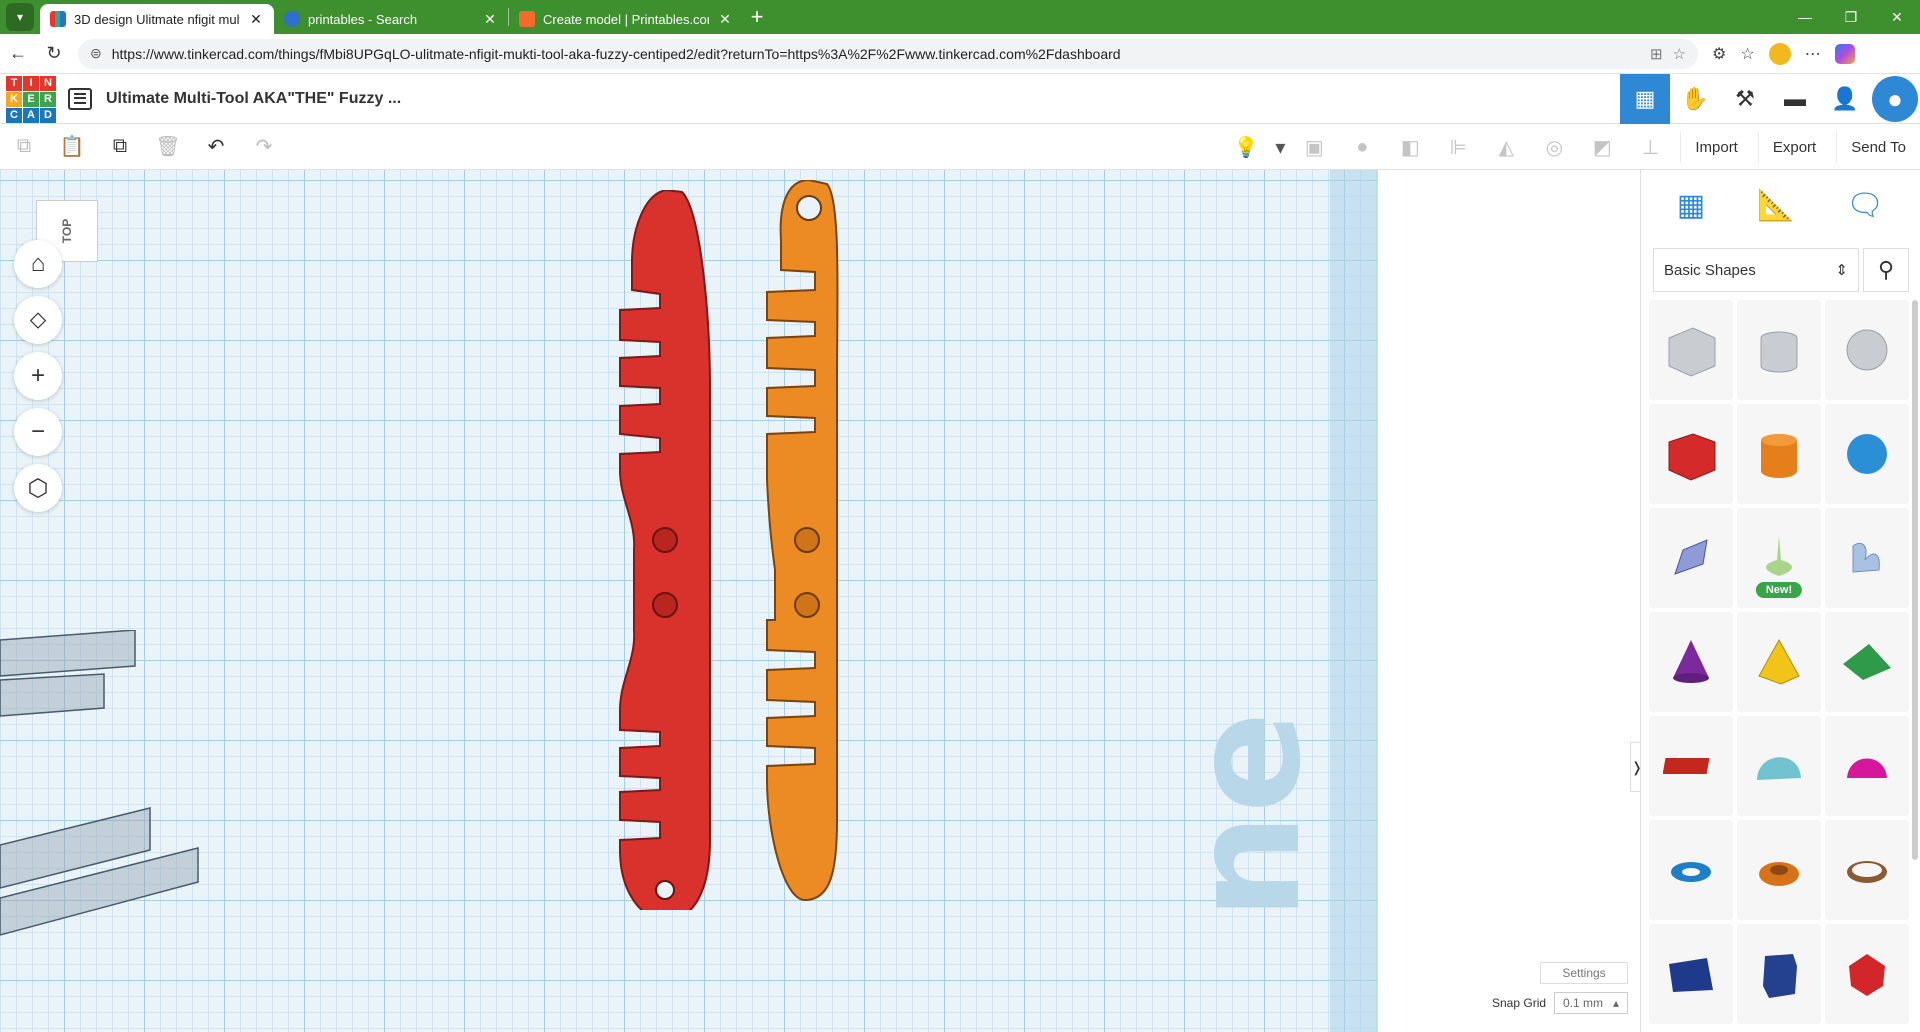 The height and width of the screenshot is (1032, 1920). Describe the element at coordinates (391, 19) in the screenshot. I see `tab-printables-search: printables - Search ✕` at that location.